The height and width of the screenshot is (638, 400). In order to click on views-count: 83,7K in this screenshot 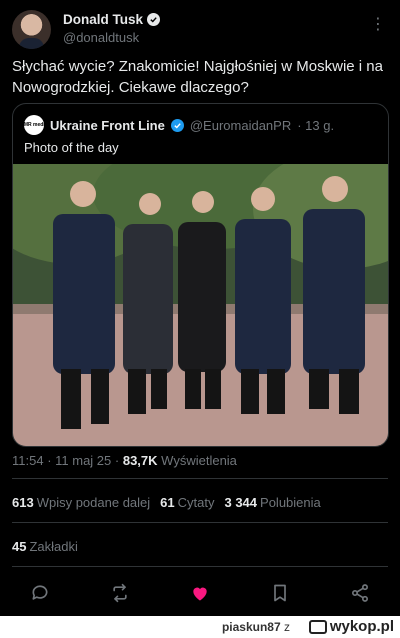, I will do `click(140, 460)`.